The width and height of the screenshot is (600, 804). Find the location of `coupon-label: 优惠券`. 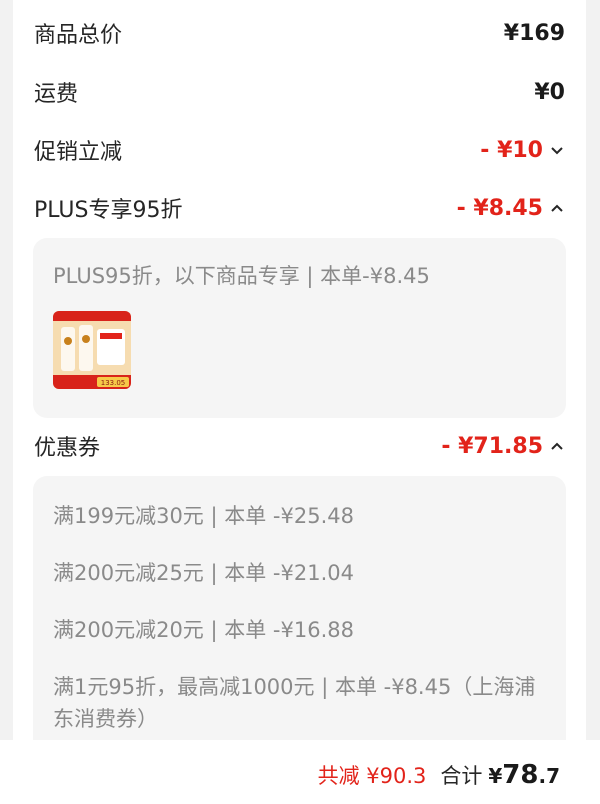

coupon-label: 优惠券 is located at coordinates (67, 448).